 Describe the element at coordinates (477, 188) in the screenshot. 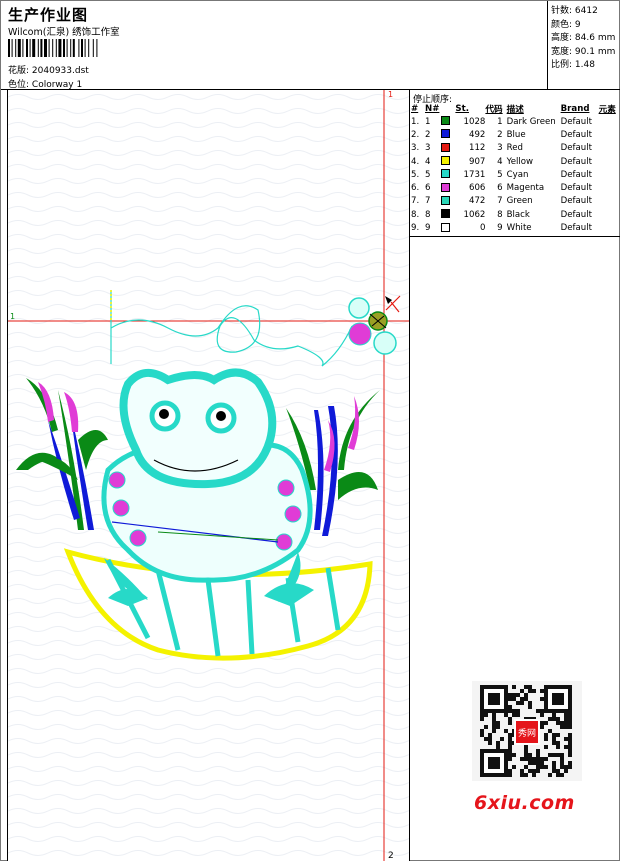

I see `row-stitches: 606` at that location.